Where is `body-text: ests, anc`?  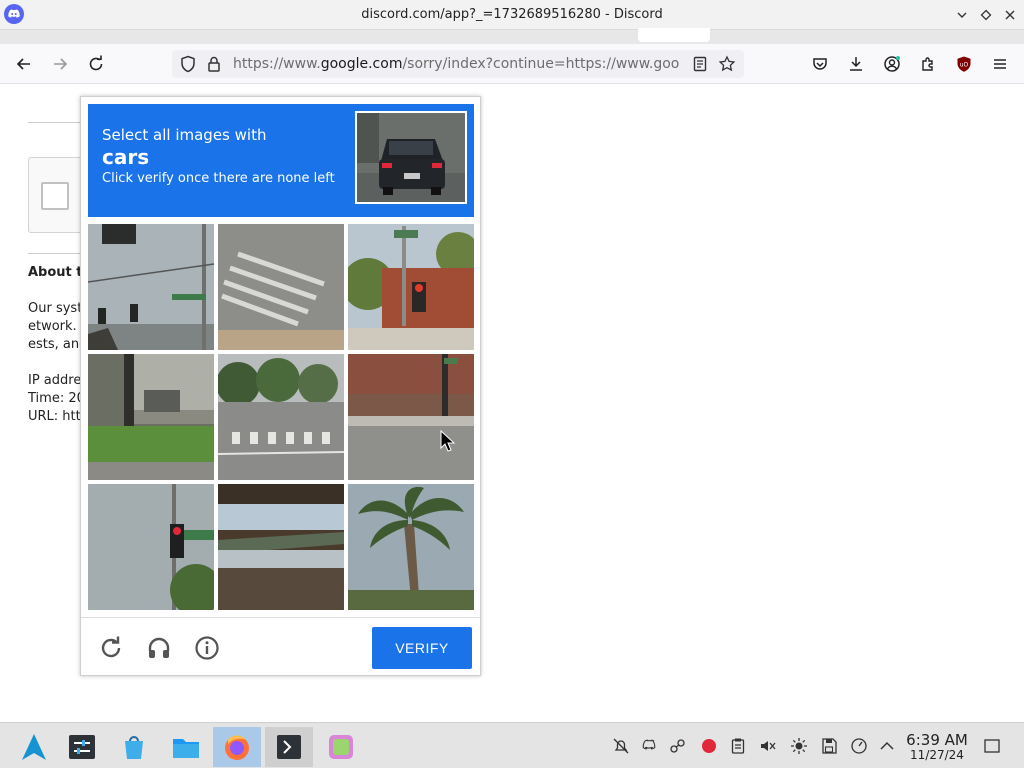 body-text: ests, anc is located at coordinates (57, 344).